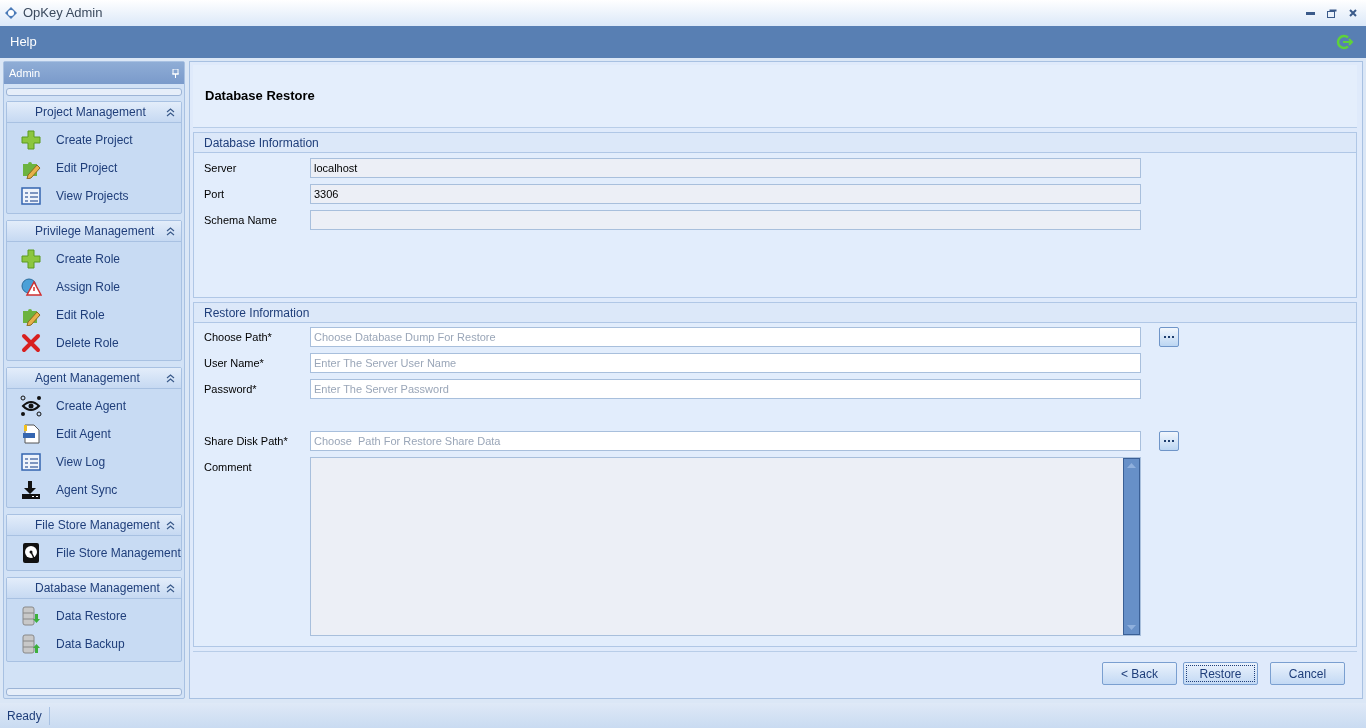  Describe the element at coordinates (94, 644) in the screenshot. I see `sidebar-item: Data Backup` at that location.